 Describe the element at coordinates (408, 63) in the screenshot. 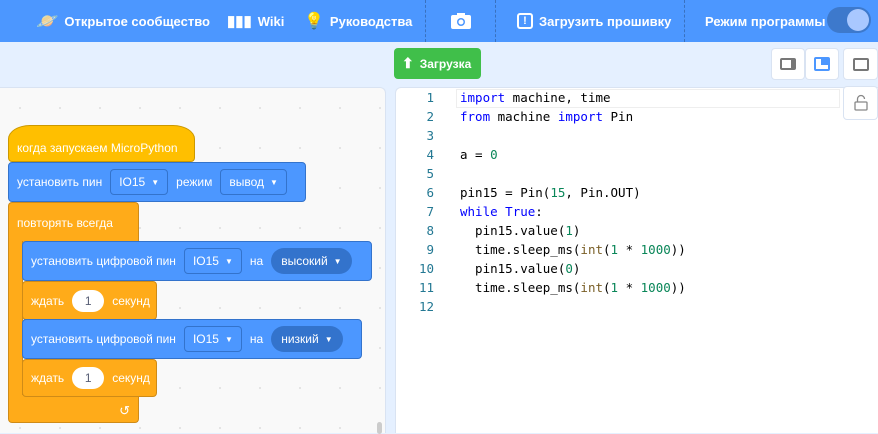

I see `upload-icon: ⬆` at that location.